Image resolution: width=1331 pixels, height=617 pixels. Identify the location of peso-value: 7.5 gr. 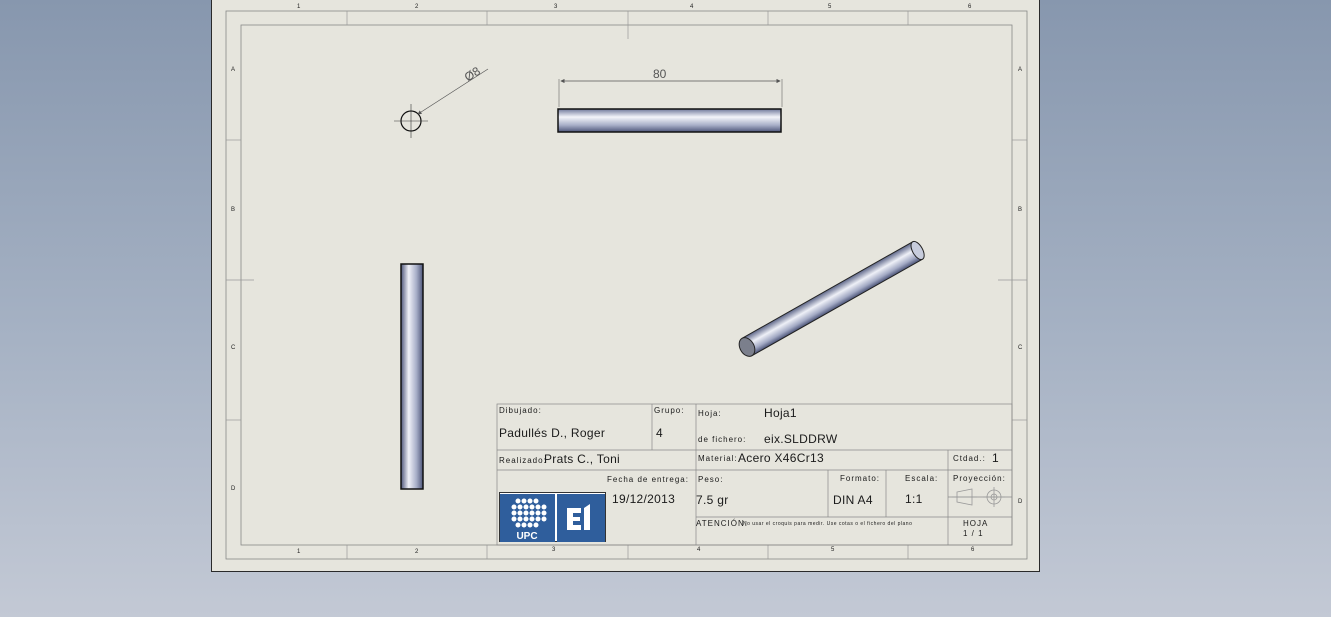
(712, 500).